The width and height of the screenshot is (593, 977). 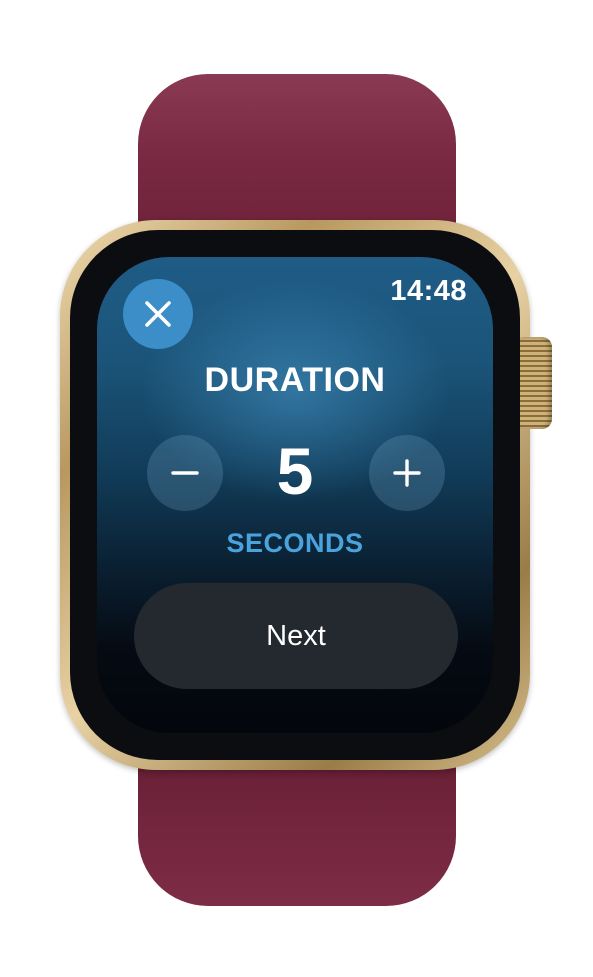 I want to click on page-title: DURATION, so click(x=295, y=380).